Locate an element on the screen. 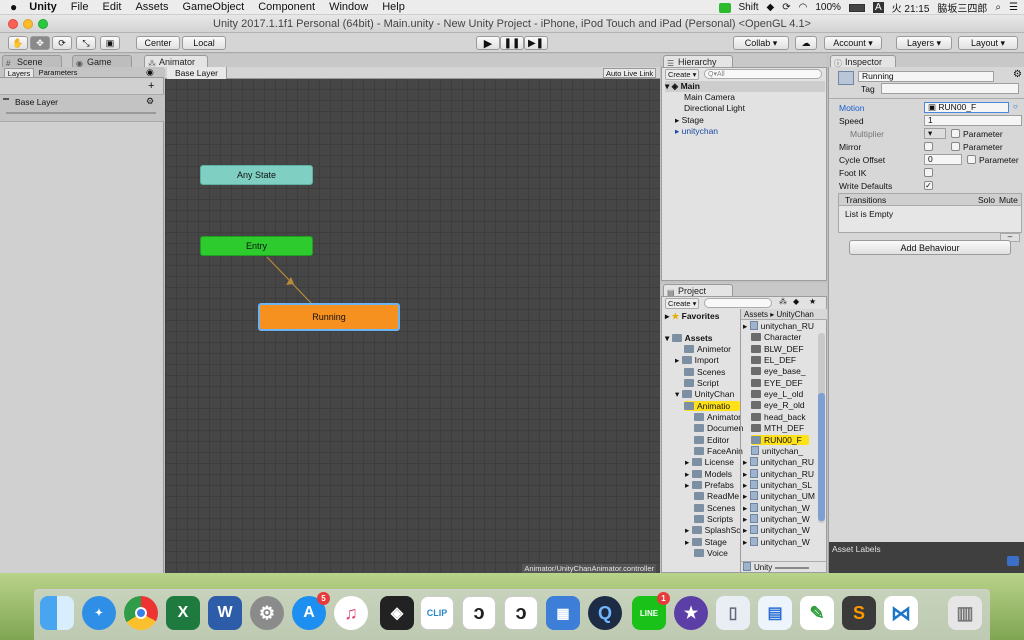  file-item: ▸ unitychan_UM is located at coordinates (779, 496).